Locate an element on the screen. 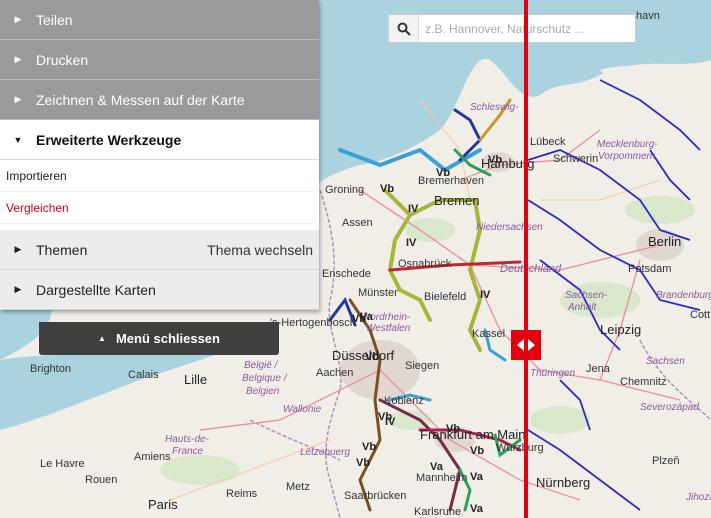  menu-item-zeichnen-messen: ▶ Zeichnen & Messen auf der Karte is located at coordinates (159, 100).